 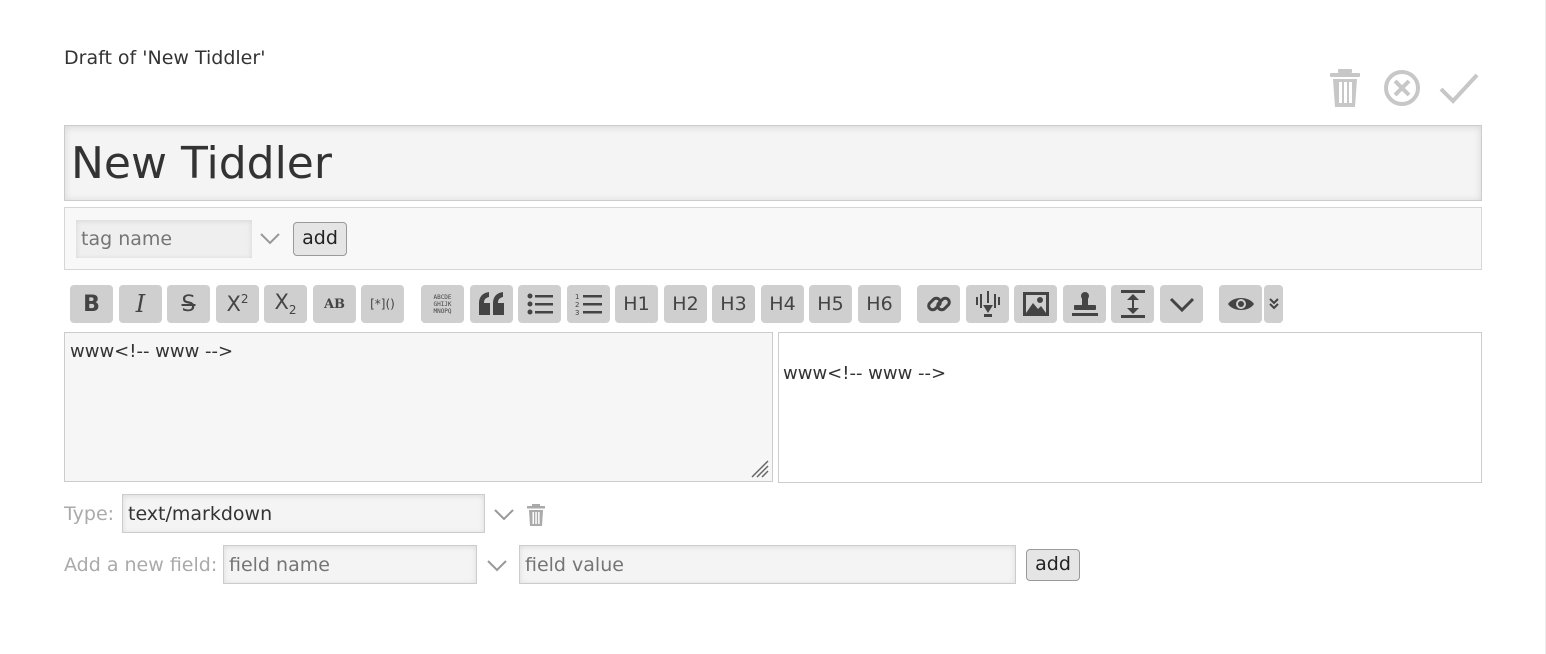 I want to click on preview-type-button, so click(x=1273, y=304).